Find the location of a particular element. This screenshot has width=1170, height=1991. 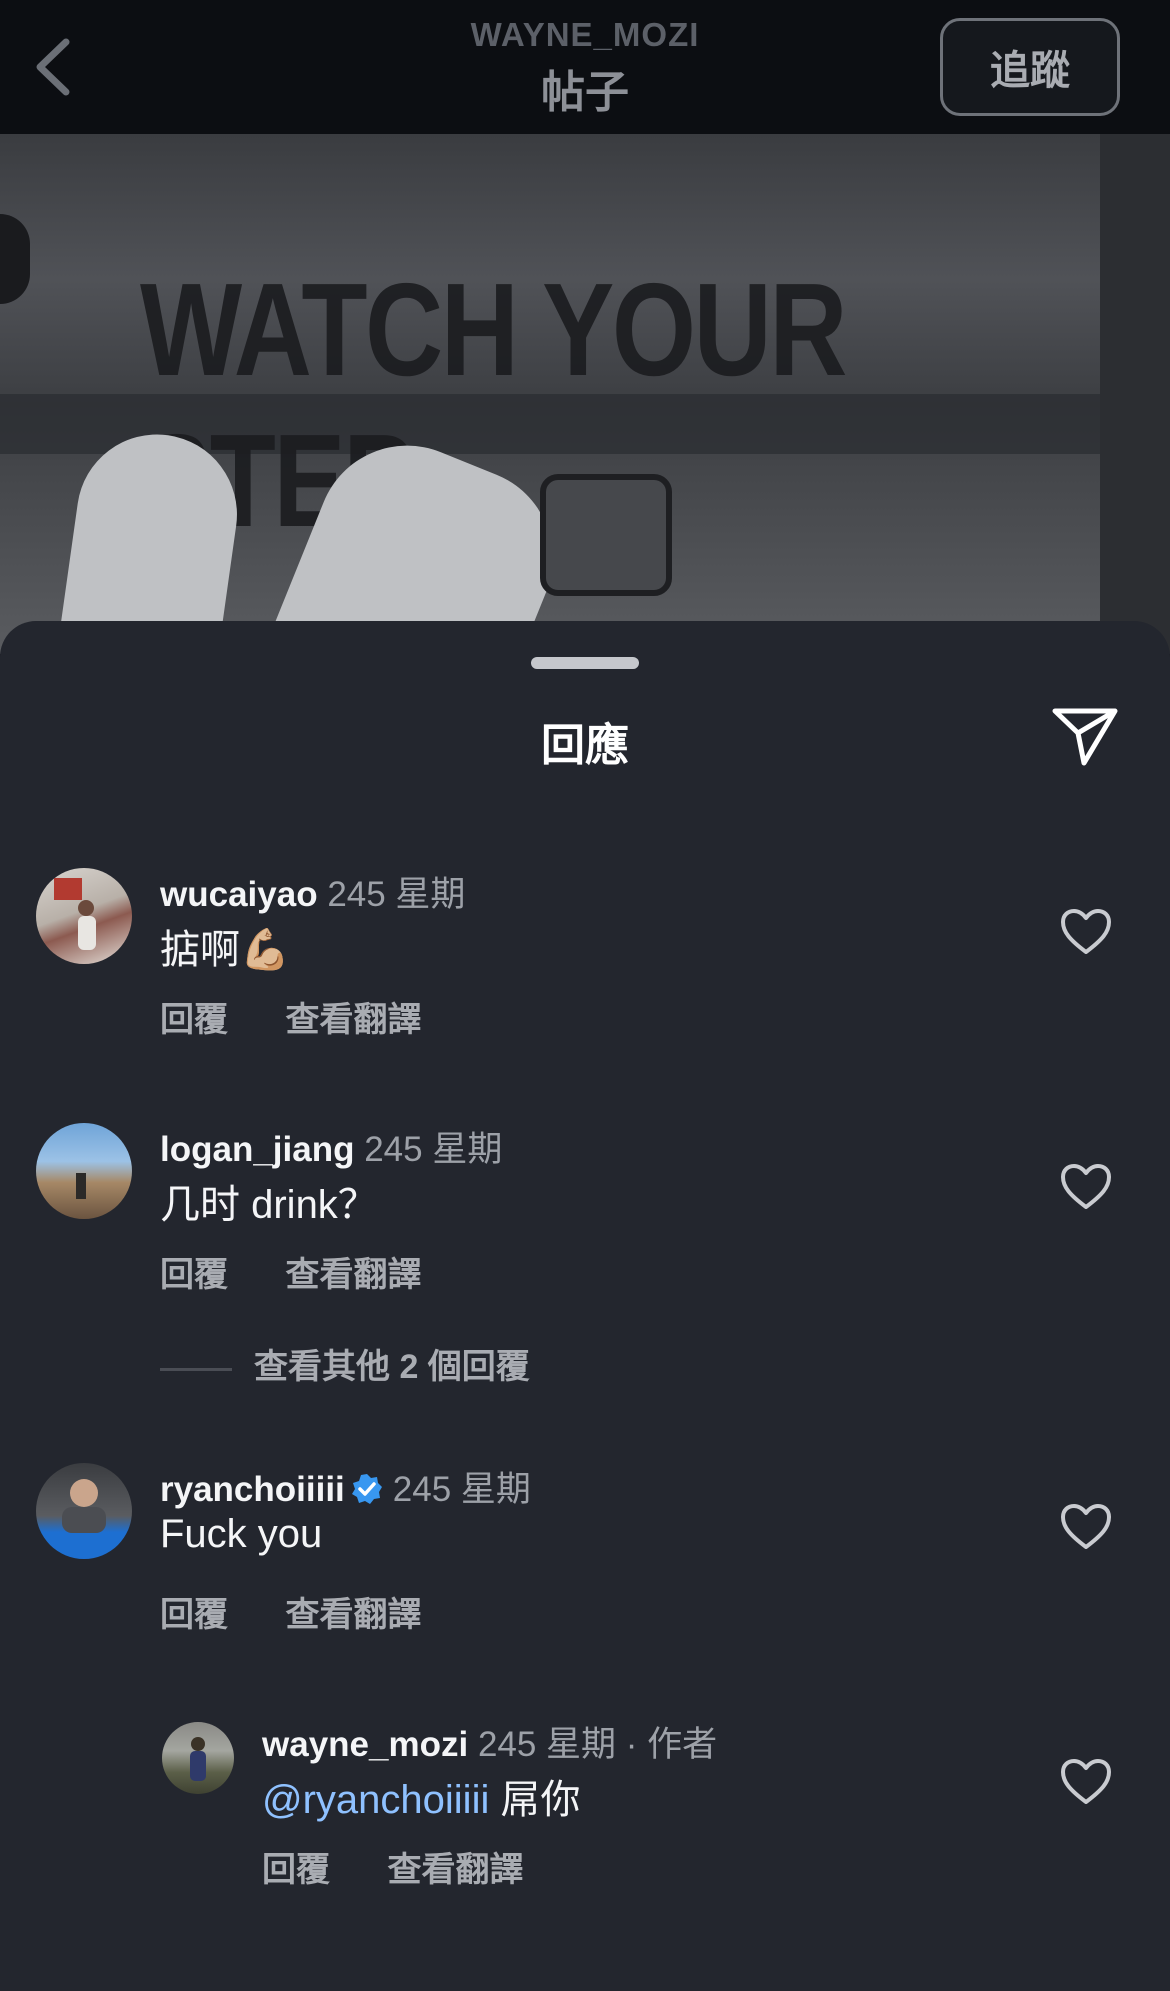

comment-username: logan_jiang is located at coordinates (257, 1149).